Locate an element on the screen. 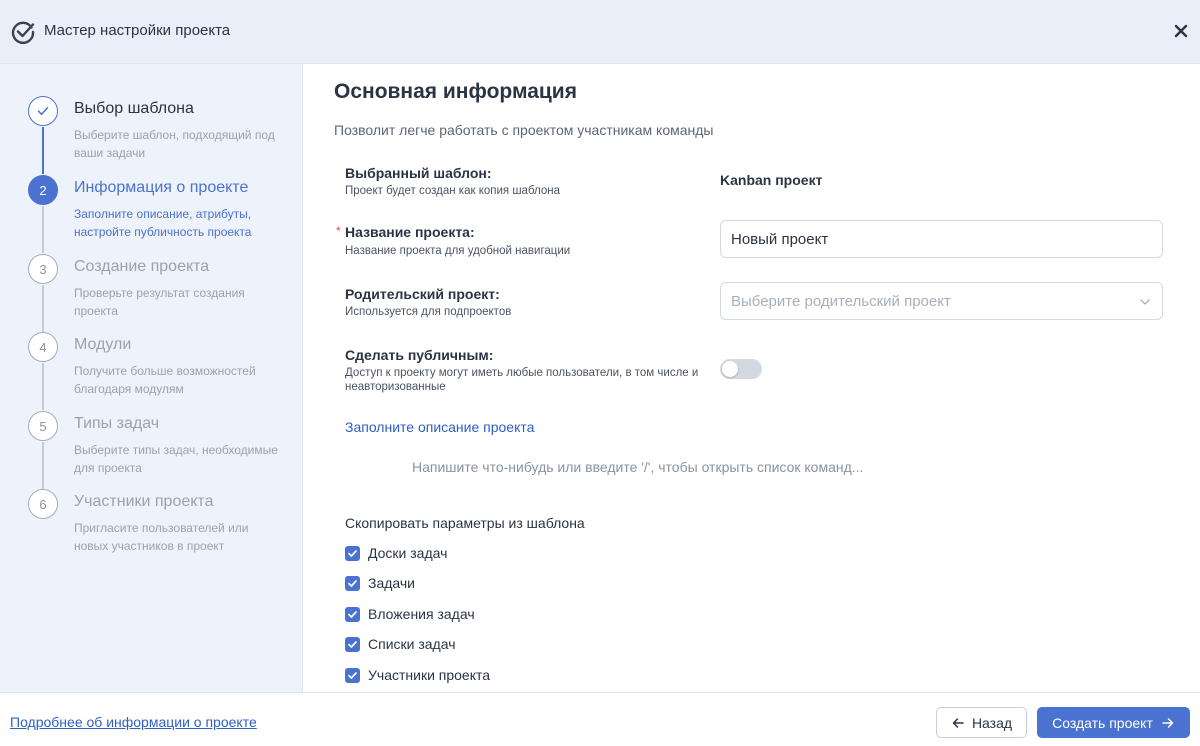 Image resolution: width=1200 pixels, height=746 pixels. chevron-down-icon is located at coordinates (1145, 302).